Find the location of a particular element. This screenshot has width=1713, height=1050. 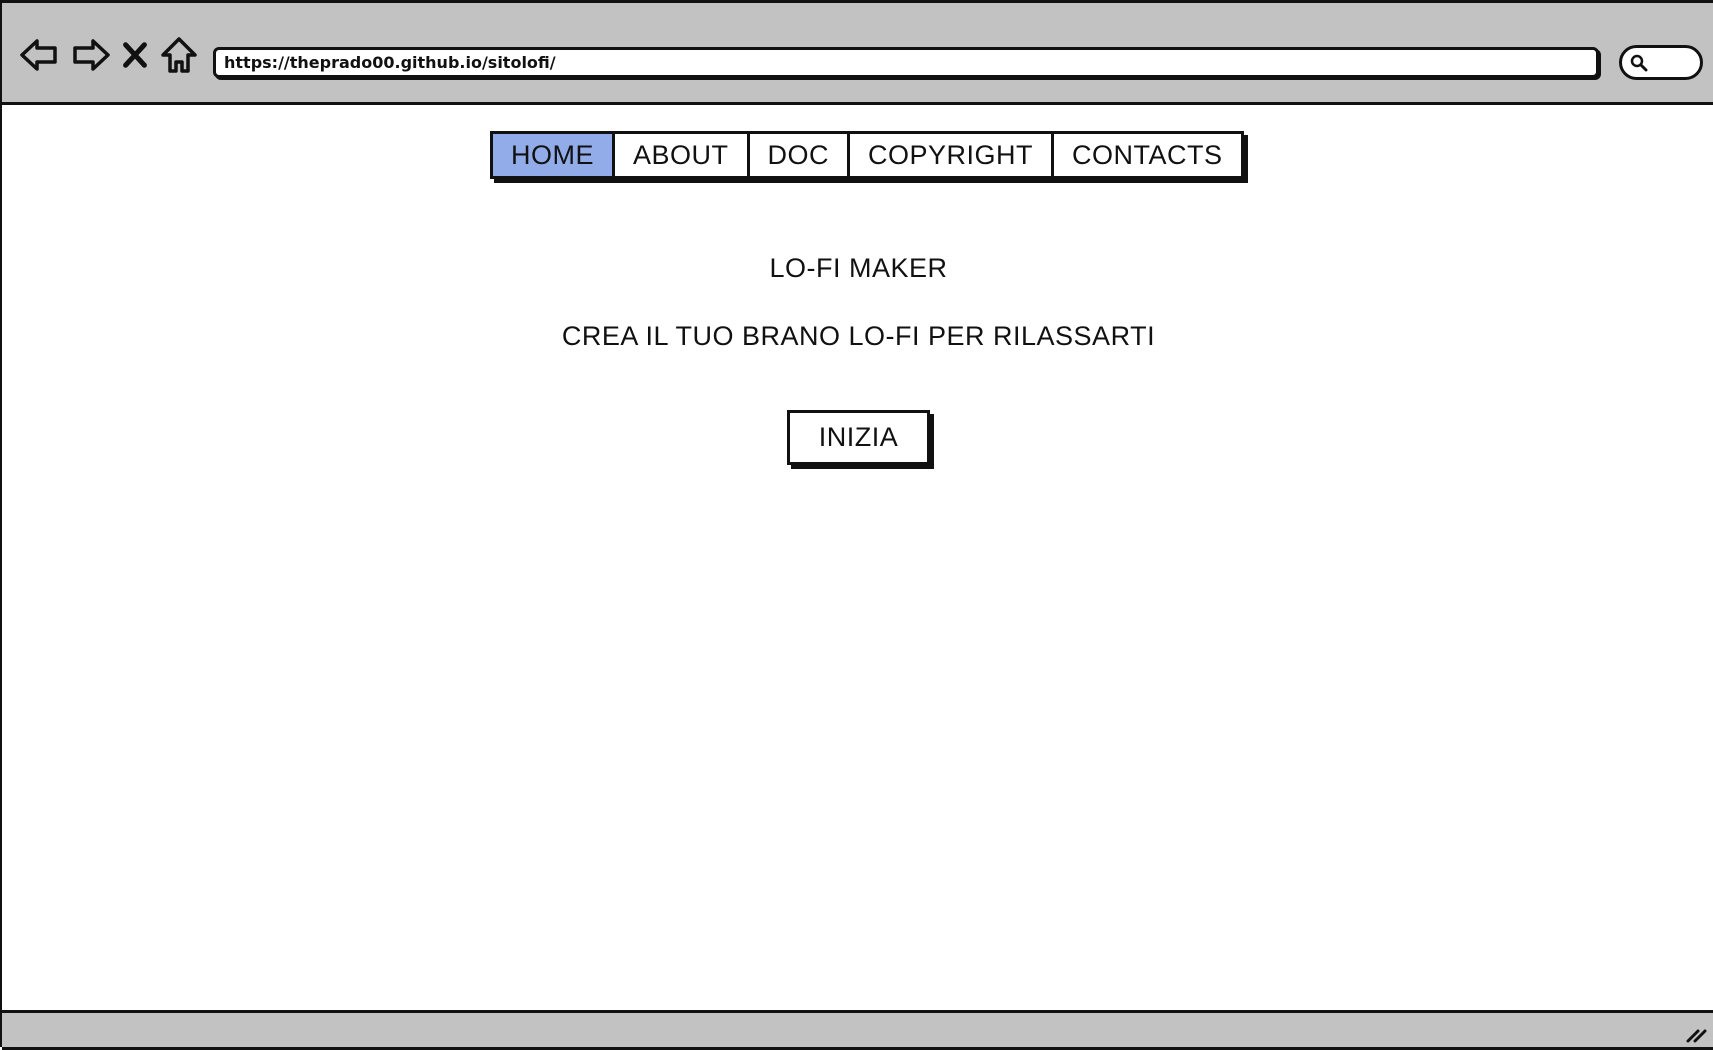

search-icon is located at coordinates (1639, 63).